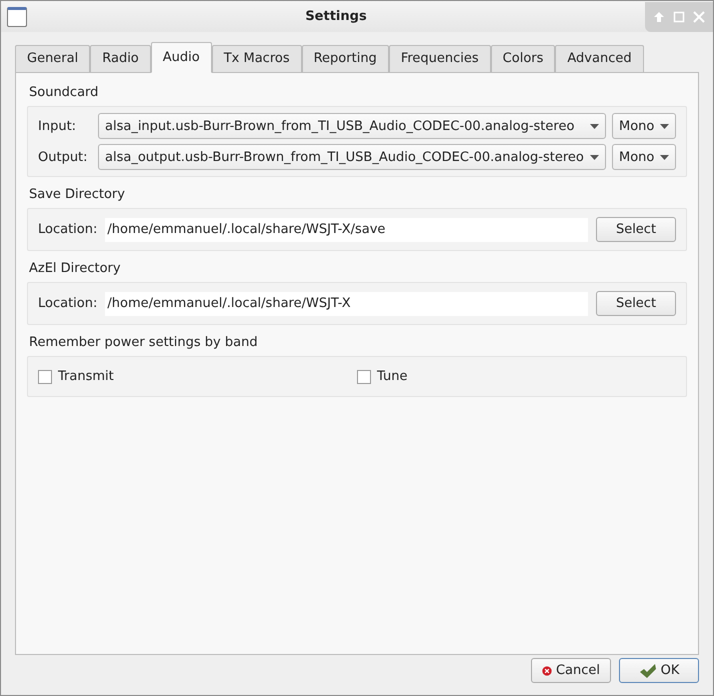 The image size is (714, 696). What do you see at coordinates (120, 58) in the screenshot?
I see `tab: Radio` at bounding box center [120, 58].